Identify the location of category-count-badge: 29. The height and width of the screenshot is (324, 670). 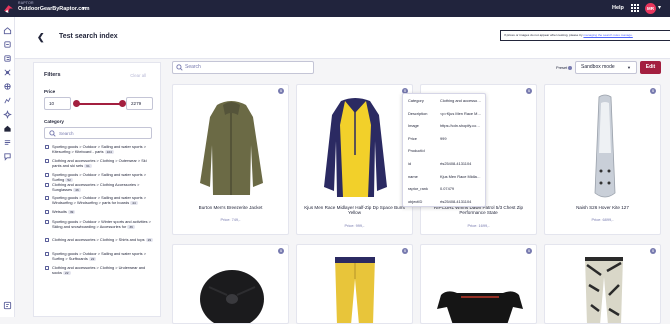
(149, 240).